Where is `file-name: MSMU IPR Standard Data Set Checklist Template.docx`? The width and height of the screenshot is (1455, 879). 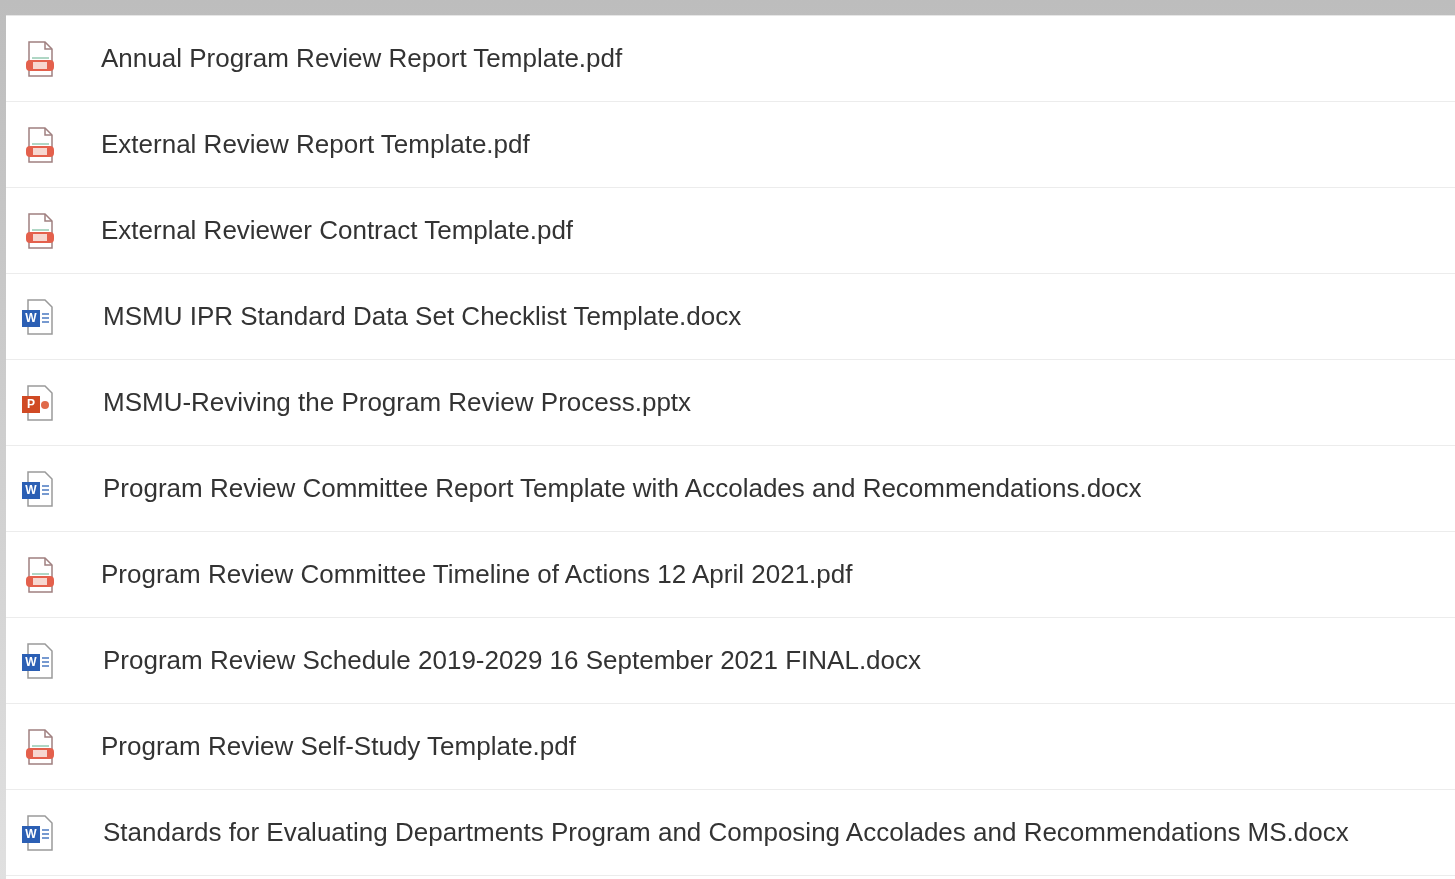
file-name: MSMU IPR Standard Data Set Checklist Template.docx is located at coordinates (422, 316).